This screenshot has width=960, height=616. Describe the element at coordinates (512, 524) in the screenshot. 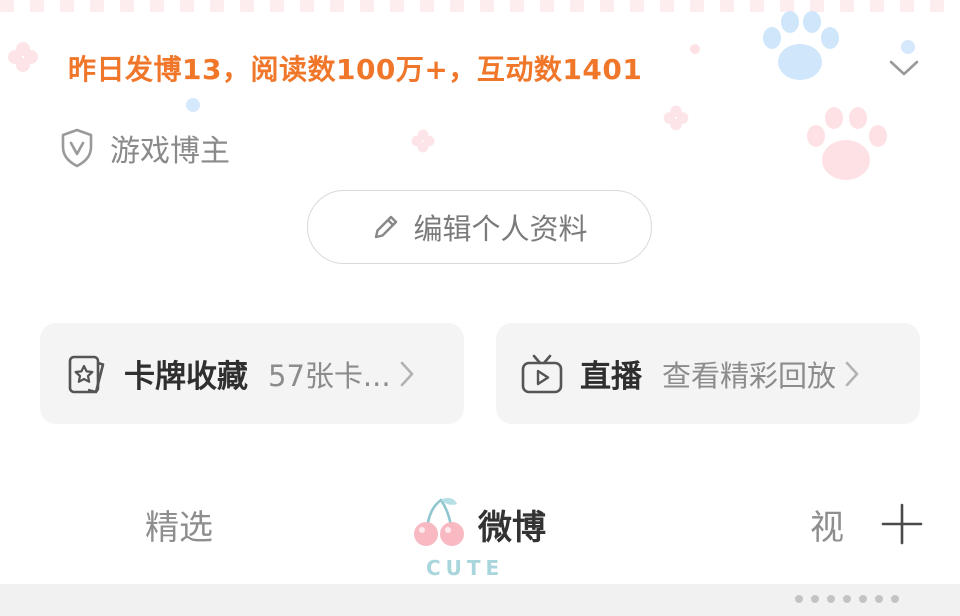

I see `tab-weibo: 微博` at that location.